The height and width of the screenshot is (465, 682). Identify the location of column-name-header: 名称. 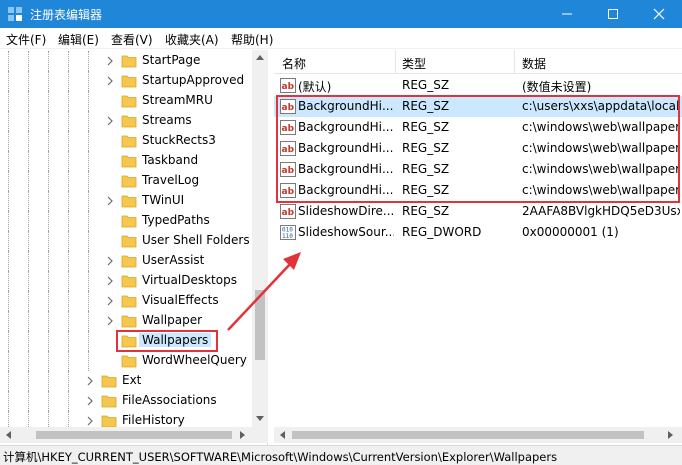
(294, 63).